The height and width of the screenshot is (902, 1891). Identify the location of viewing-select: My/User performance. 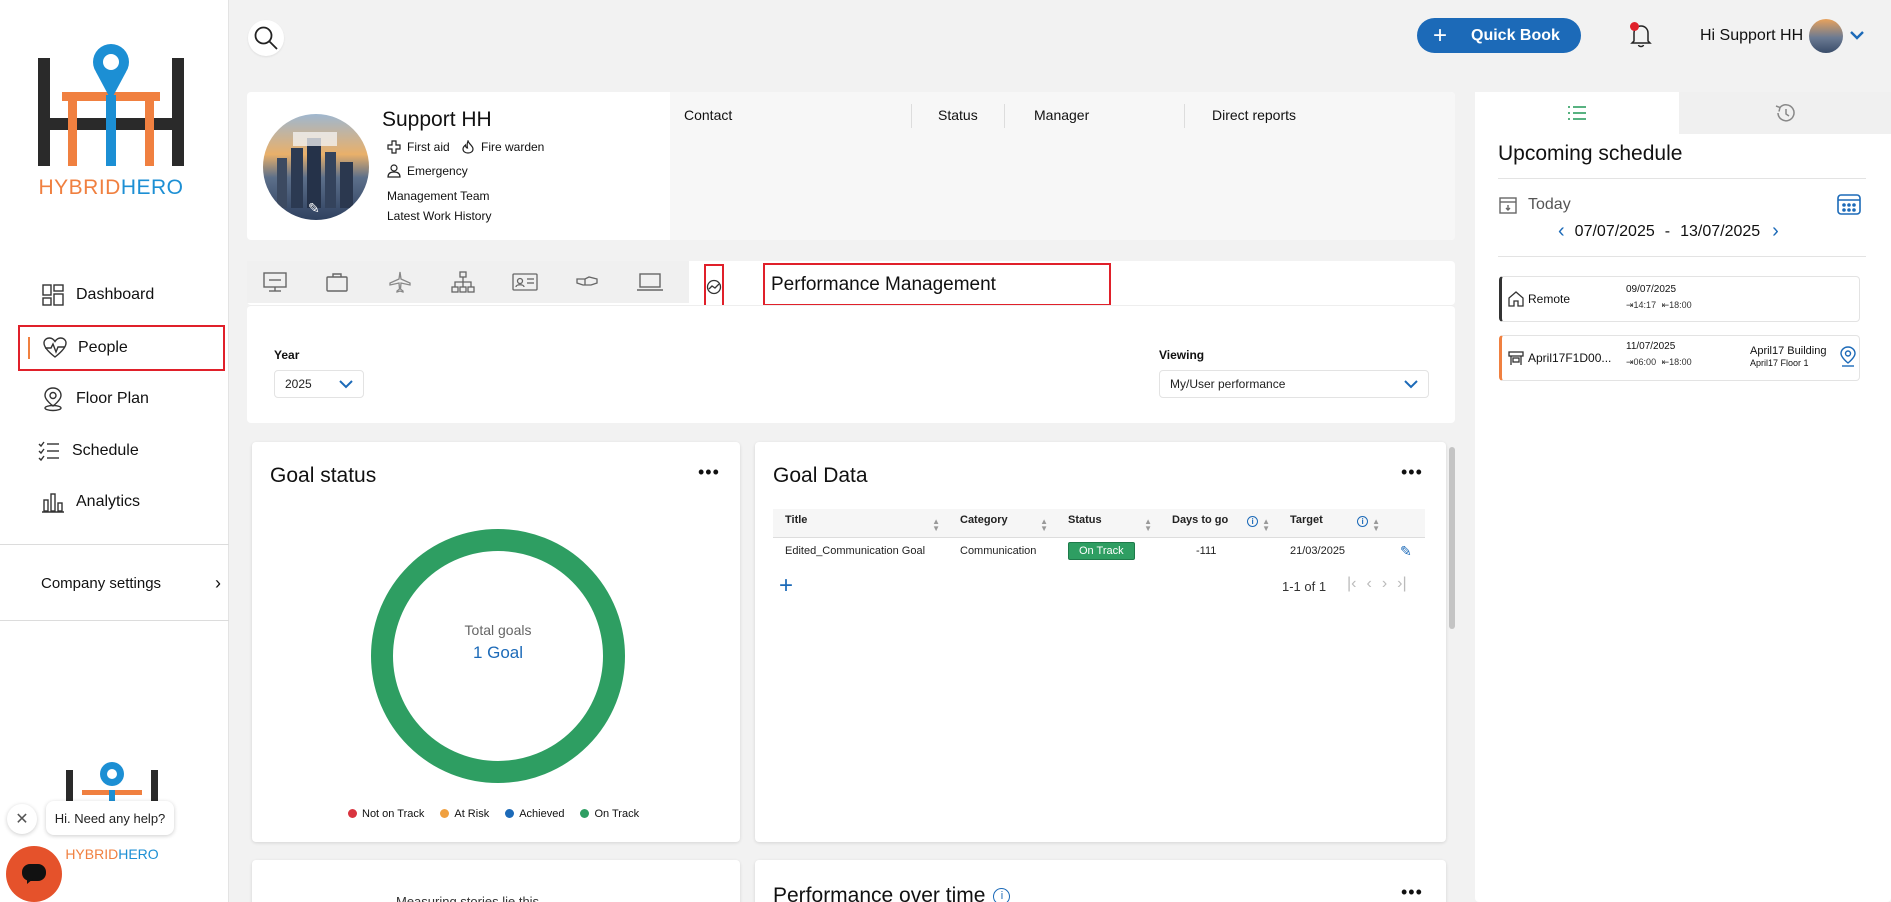
(1294, 384).